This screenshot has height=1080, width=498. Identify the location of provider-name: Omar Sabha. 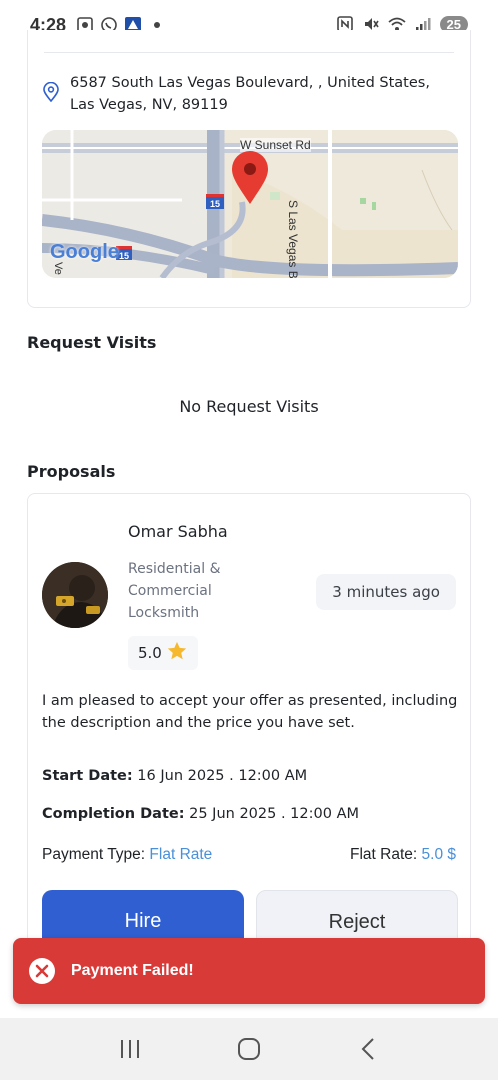
(178, 531).